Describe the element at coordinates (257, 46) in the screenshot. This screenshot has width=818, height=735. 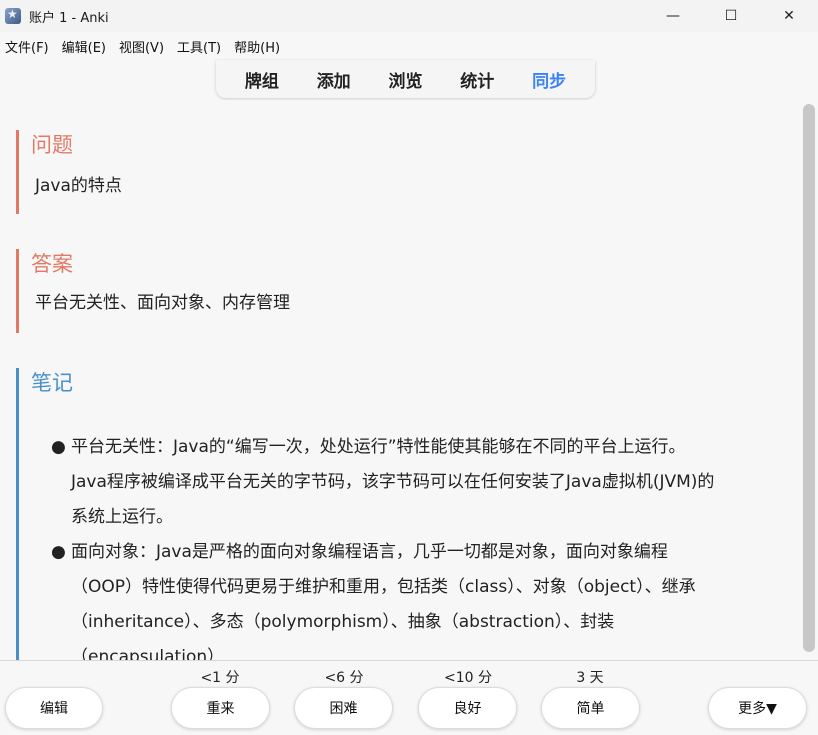
I see `menu-help: 帮助(H)` at that location.